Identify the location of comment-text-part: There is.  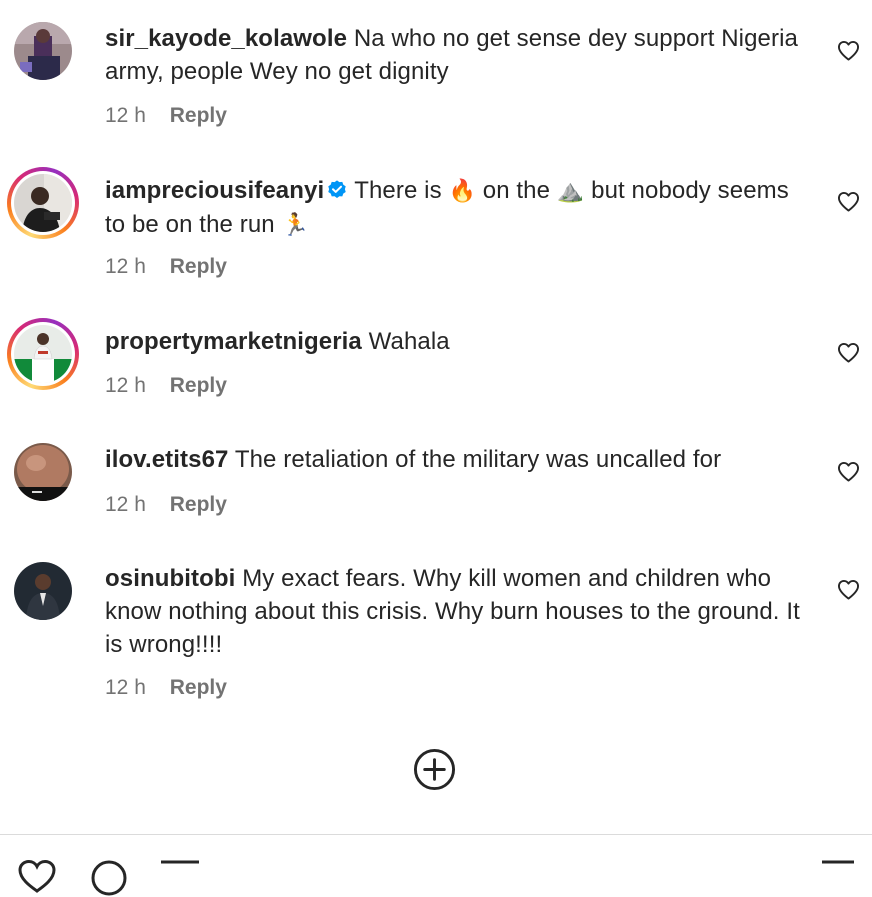
(401, 190).